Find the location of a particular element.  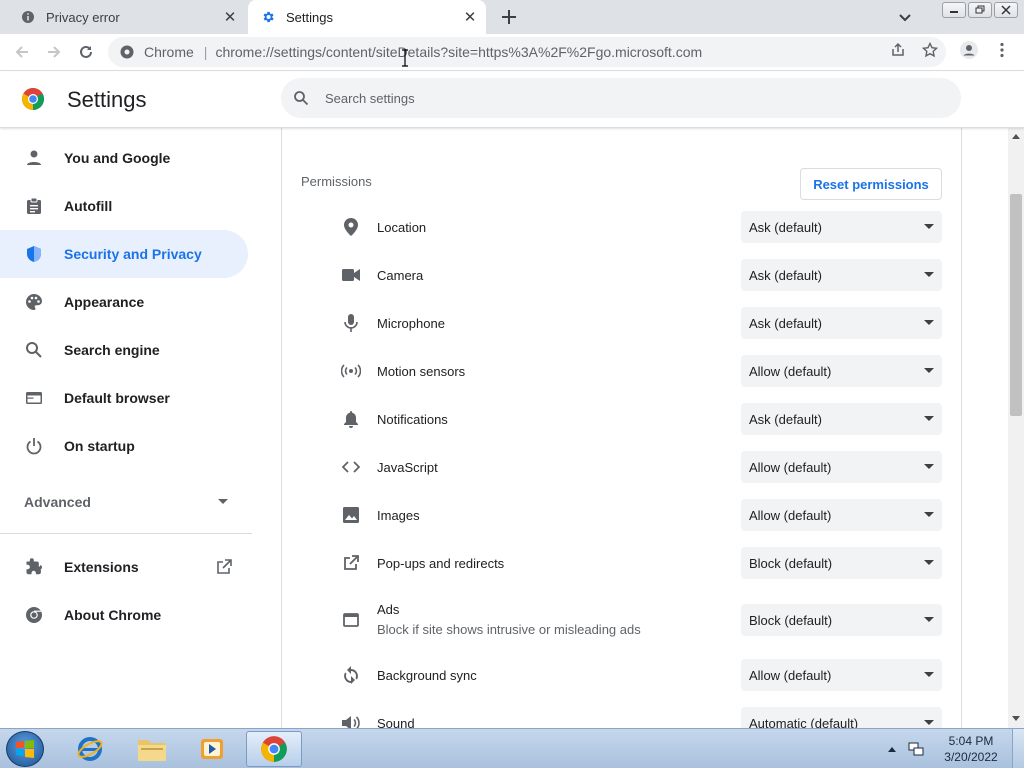

permission-label: Notifications is located at coordinates (412, 419).